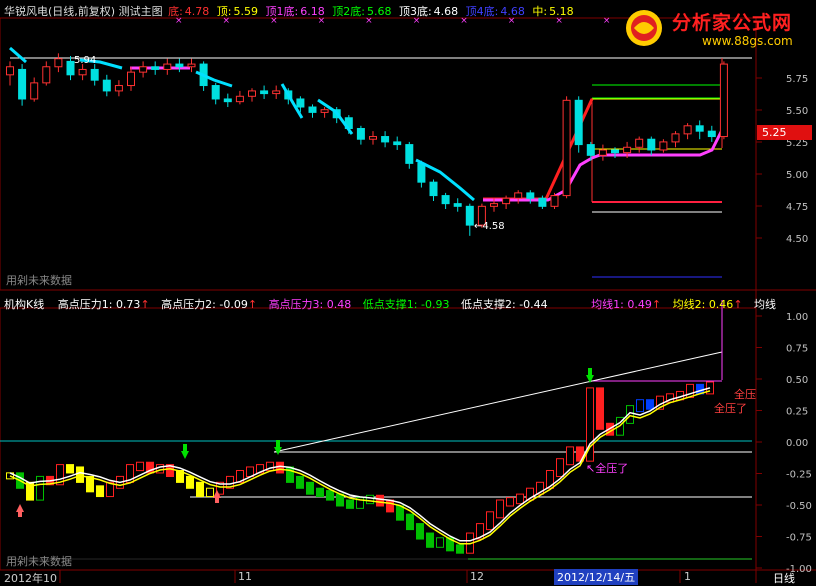 This screenshot has height=586, width=816. Describe the element at coordinates (797, 175) in the screenshot. I see `y-tick-label: 5.00` at that location.